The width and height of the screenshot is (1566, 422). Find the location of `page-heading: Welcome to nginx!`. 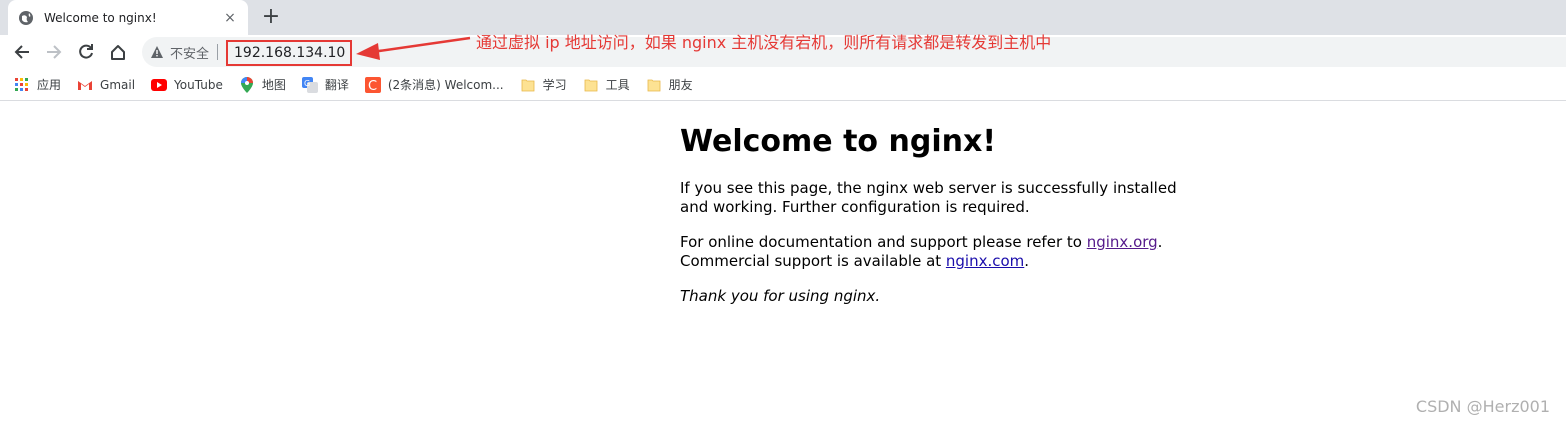

page-heading: Welcome to nginx! is located at coordinates (838, 141).